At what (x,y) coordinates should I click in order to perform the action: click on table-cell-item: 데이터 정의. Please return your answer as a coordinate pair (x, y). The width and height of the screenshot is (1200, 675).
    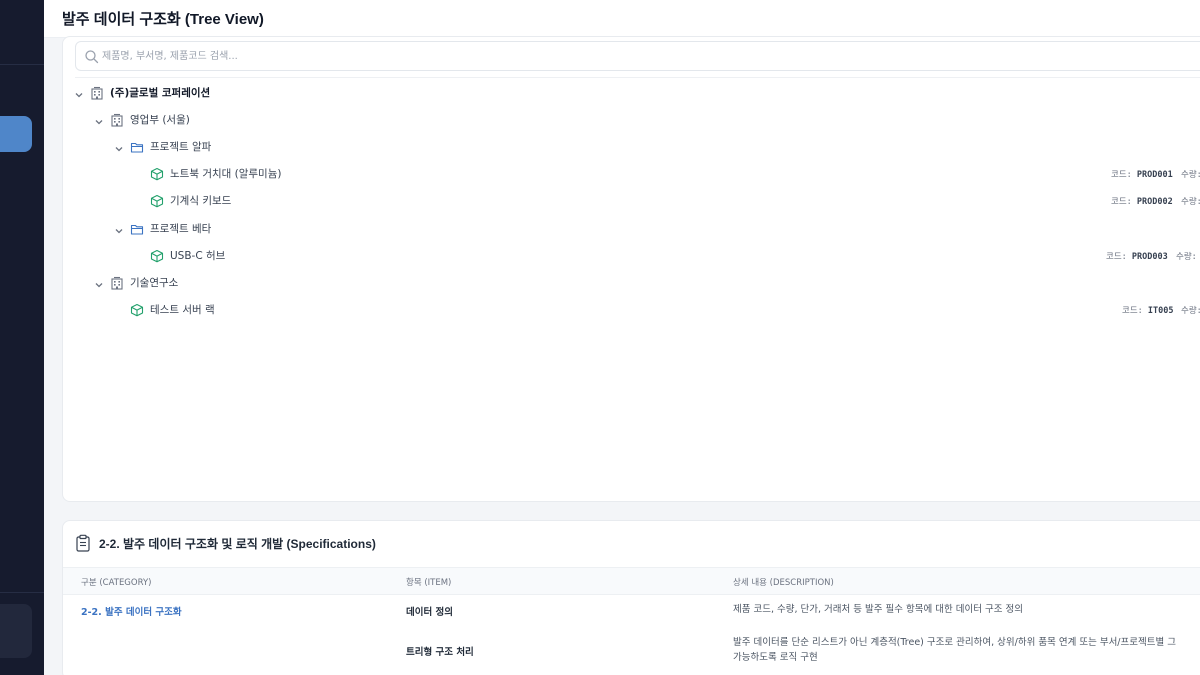
    Looking at the image, I should click on (430, 612).